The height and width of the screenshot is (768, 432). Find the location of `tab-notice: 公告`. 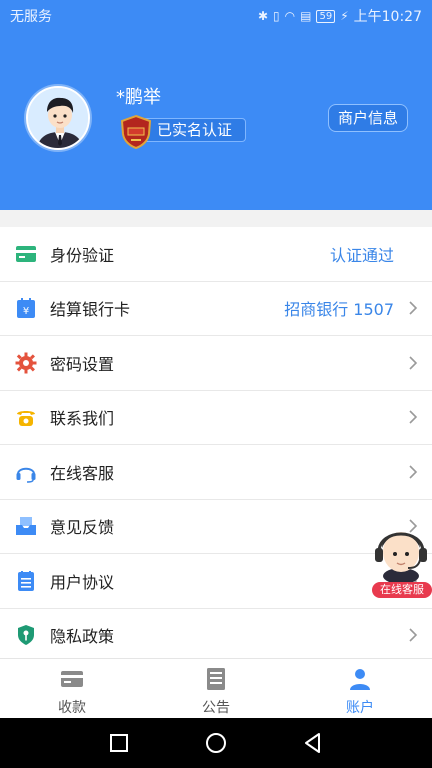

tab-notice: 公告 is located at coordinates (216, 688).